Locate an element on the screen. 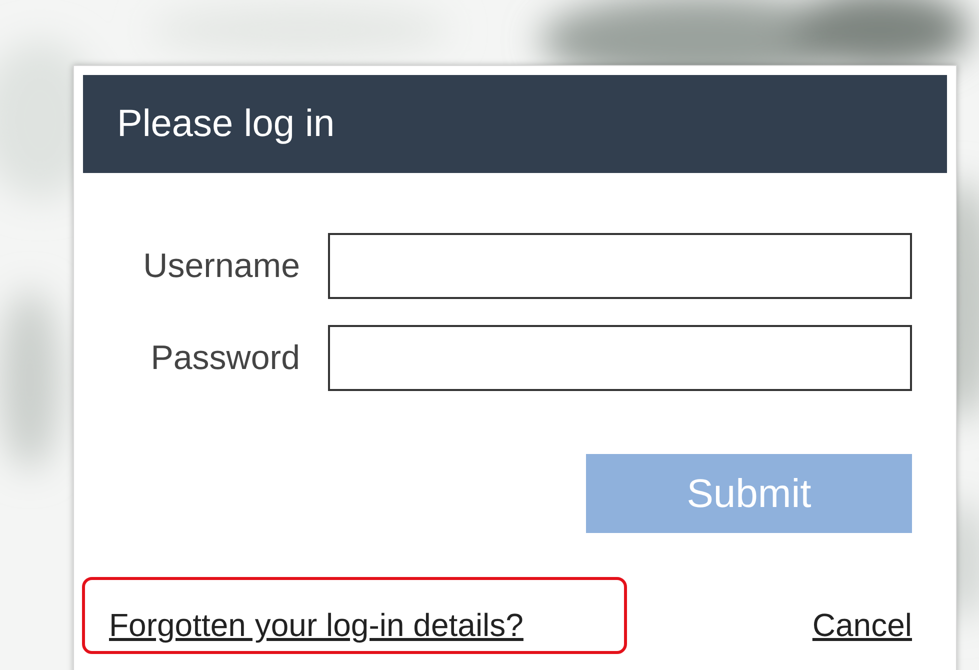 The image size is (979, 670). forgot-details-link: Forgotten your log-in details? is located at coordinates (316, 625).